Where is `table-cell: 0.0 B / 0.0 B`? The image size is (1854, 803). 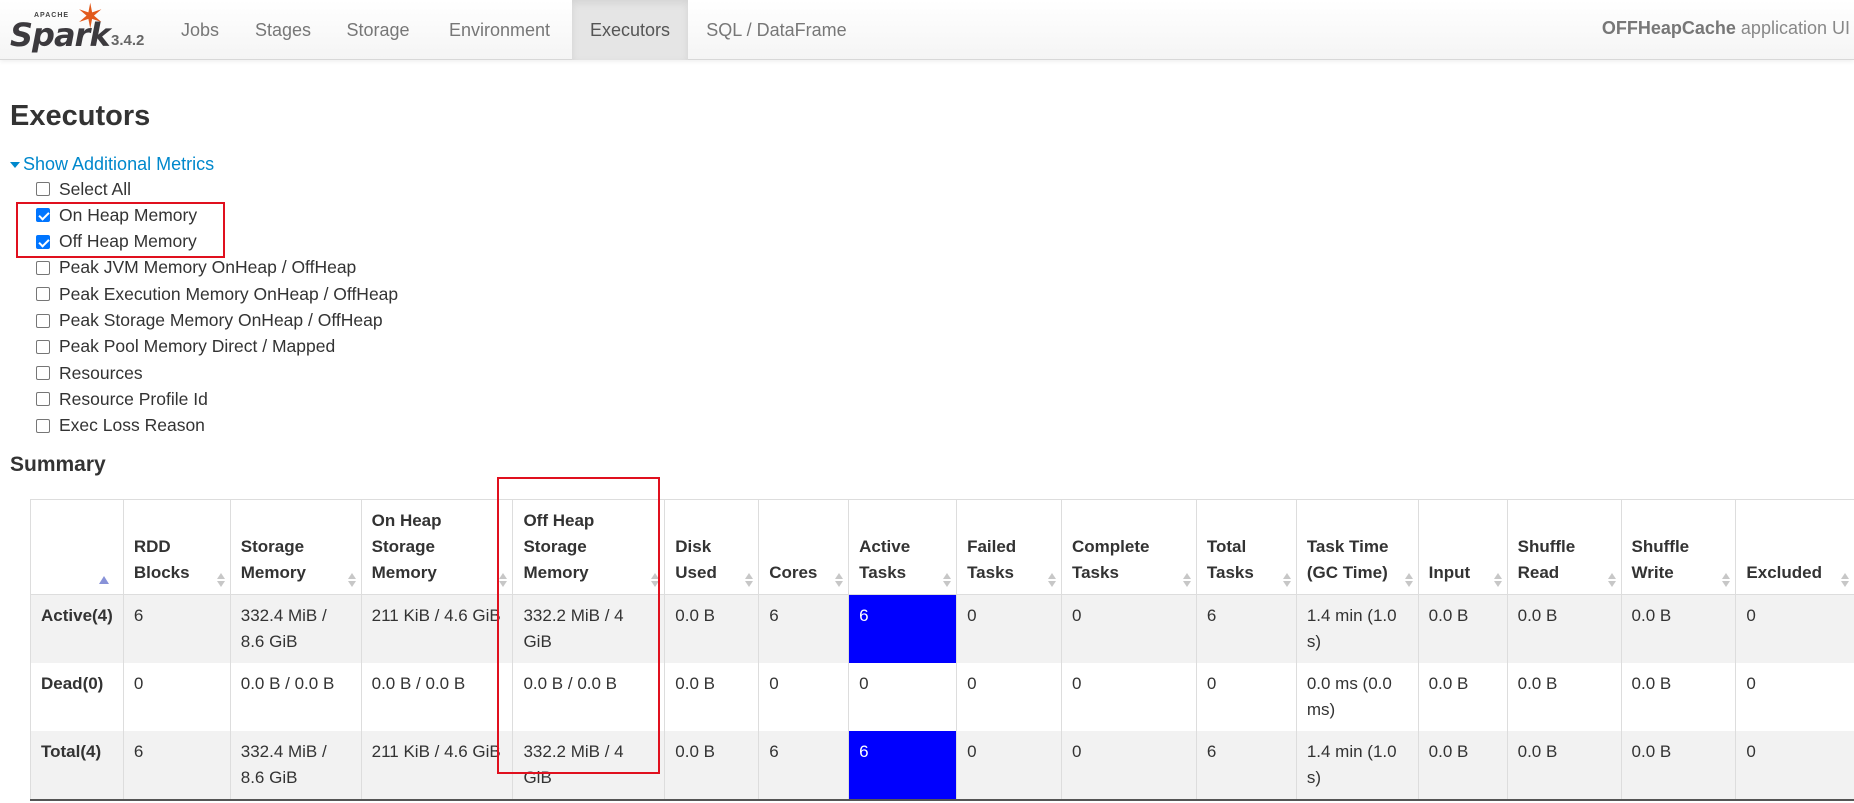
table-cell: 0.0 B / 0.0 B is located at coordinates (436, 697).